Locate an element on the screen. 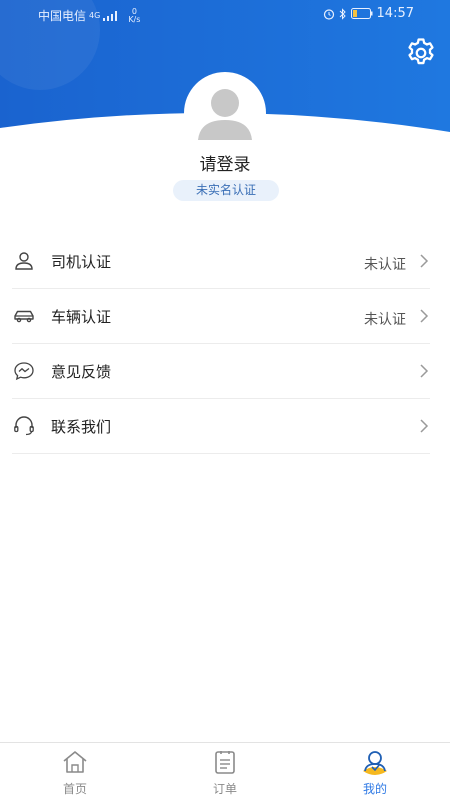 This screenshot has height=800, width=450. menu-label: 司机认证 is located at coordinates (81, 262).